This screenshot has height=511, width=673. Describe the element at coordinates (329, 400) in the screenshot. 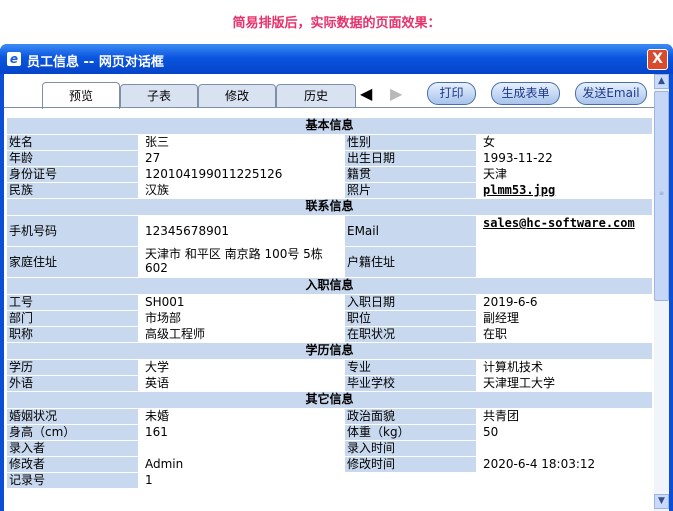

I see `section-other: 其它信息` at that location.